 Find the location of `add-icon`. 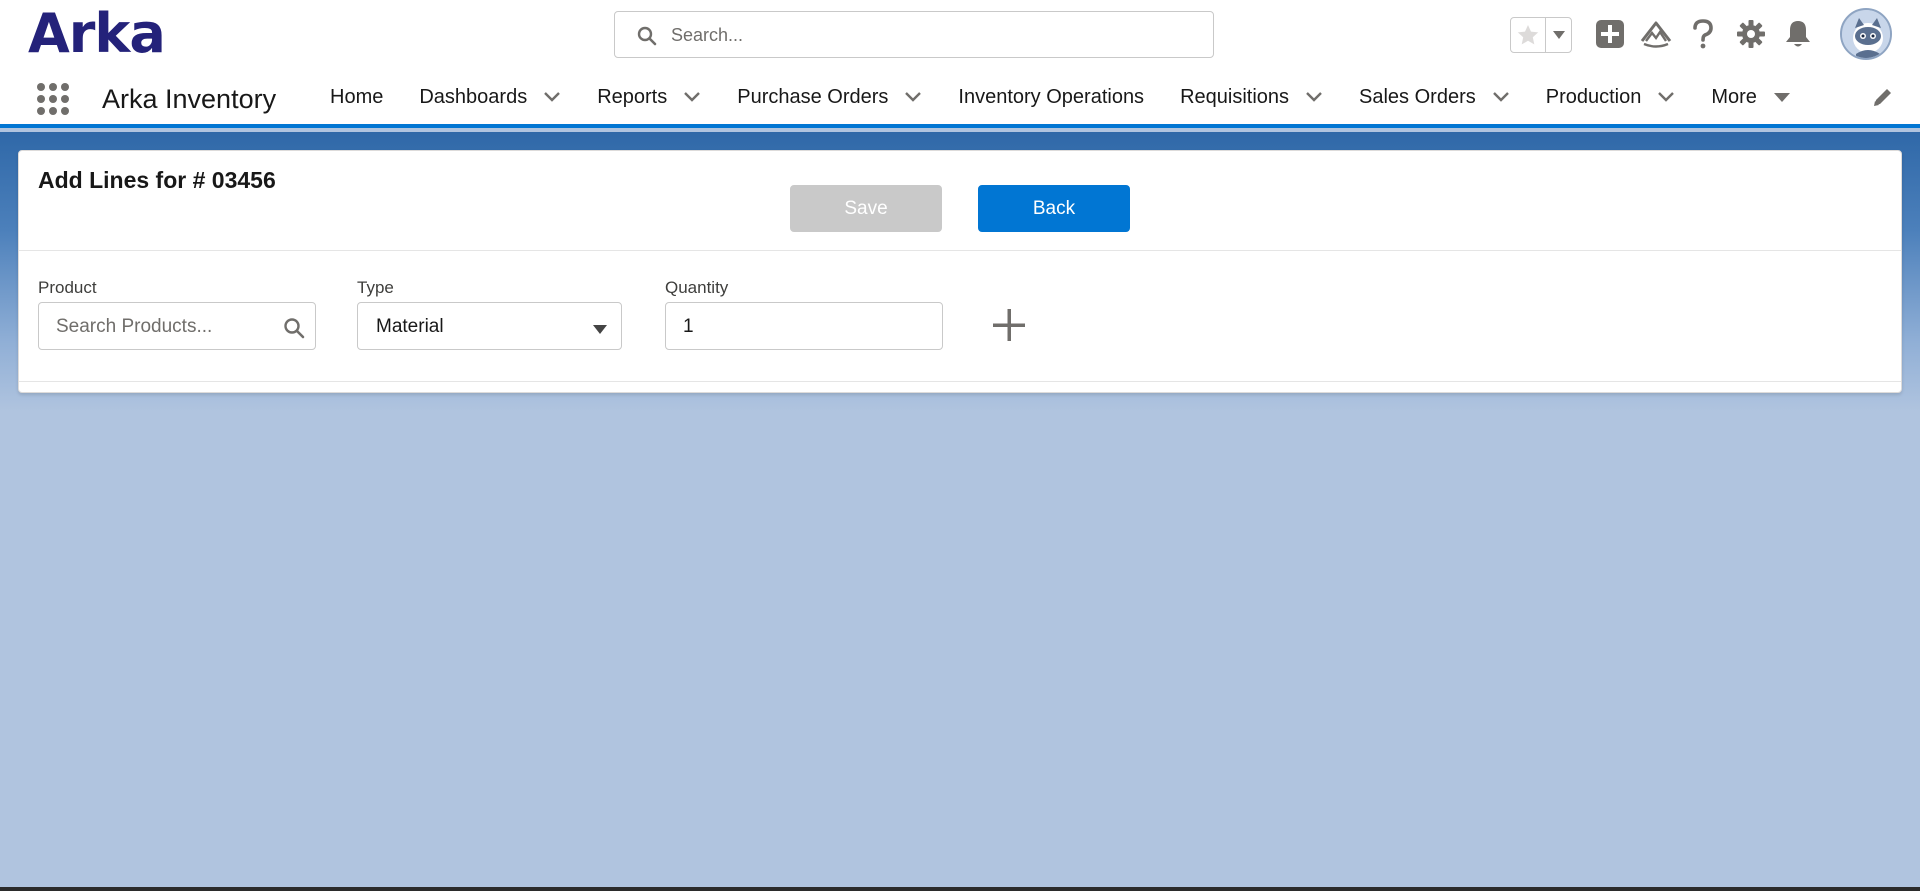

add-icon is located at coordinates (1610, 34).